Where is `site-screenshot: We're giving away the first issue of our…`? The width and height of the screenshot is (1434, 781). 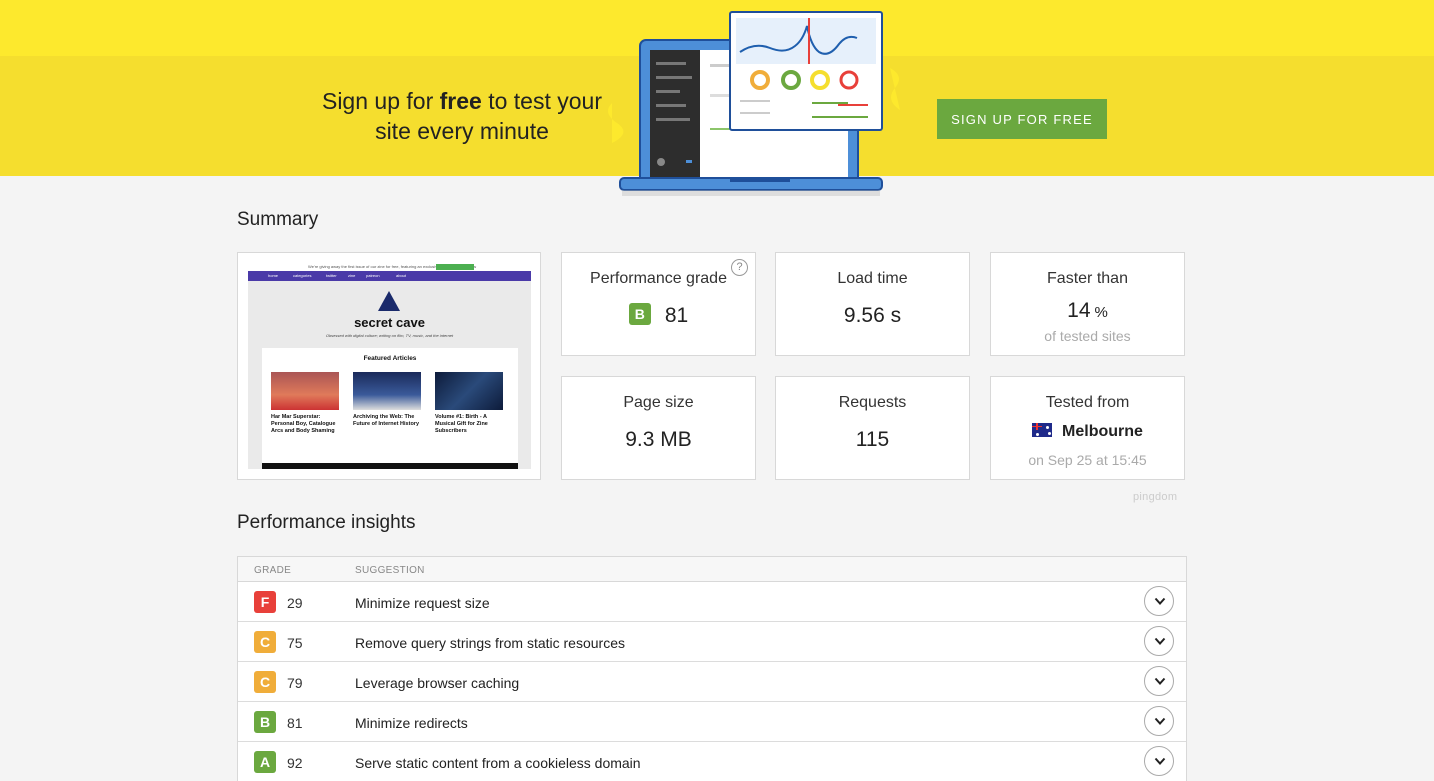 site-screenshot: We're giving away the first issue of our… is located at coordinates (389, 366).